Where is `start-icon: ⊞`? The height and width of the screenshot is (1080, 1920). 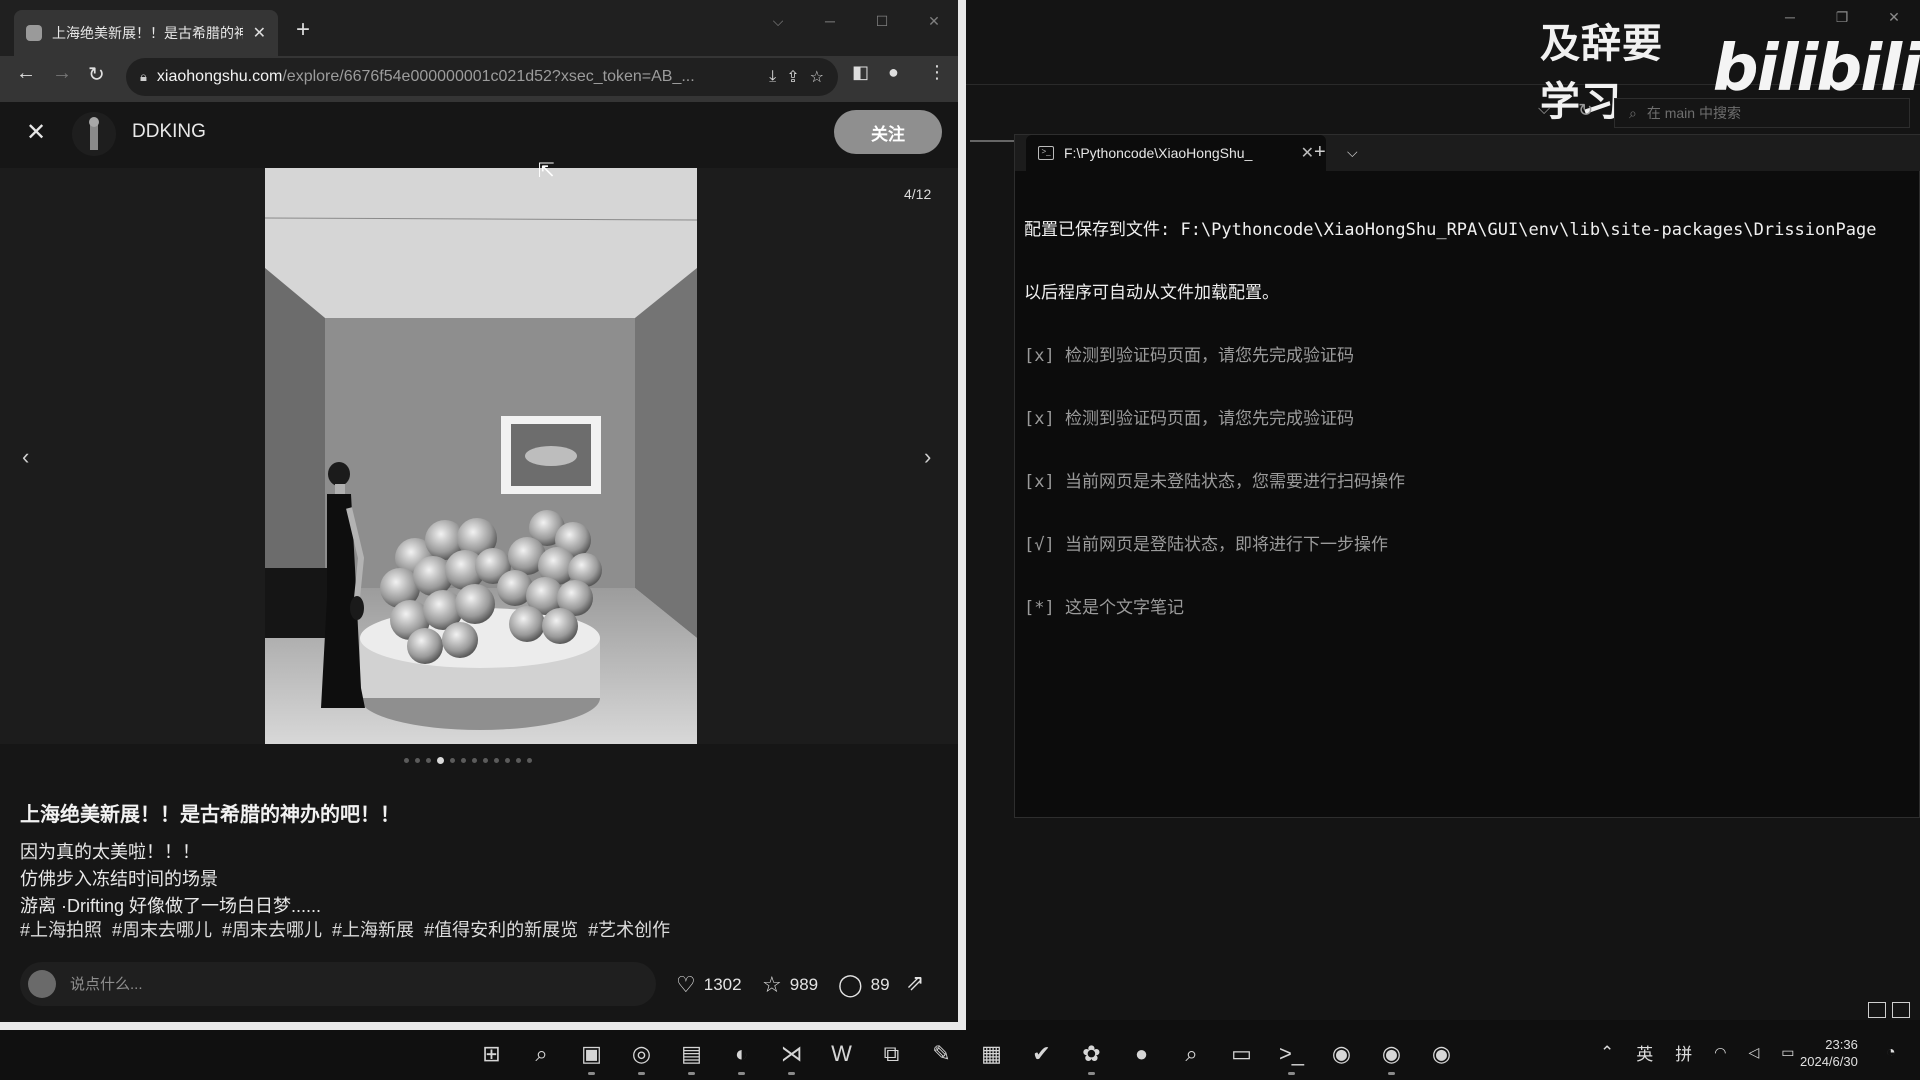
start-icon: ⊞ is located at coordinates (491, 1053).